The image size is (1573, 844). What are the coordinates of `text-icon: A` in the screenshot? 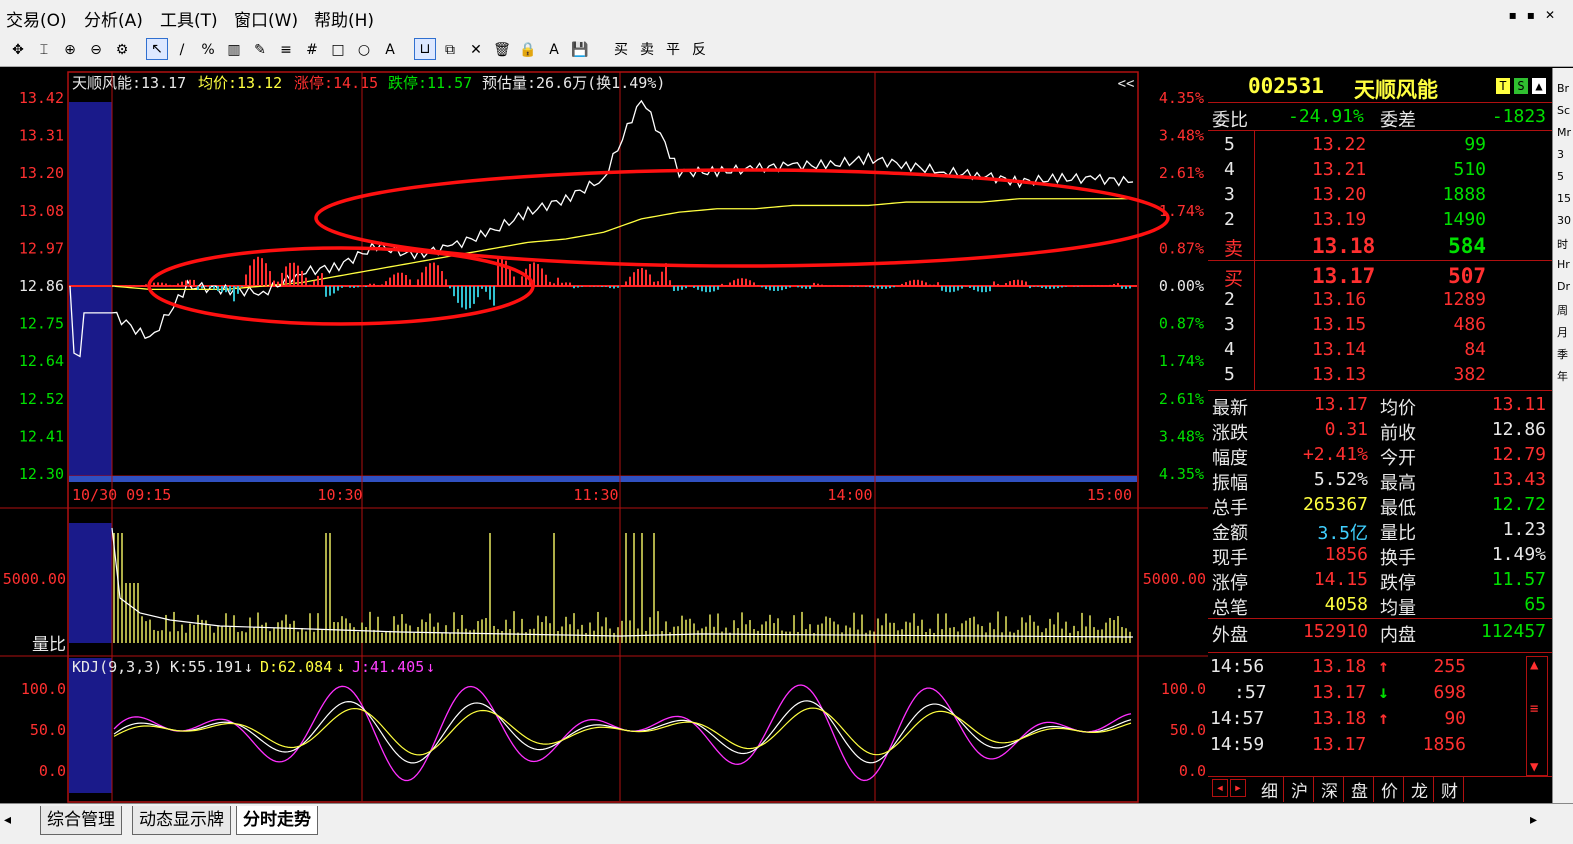 It's located at (390, 50).